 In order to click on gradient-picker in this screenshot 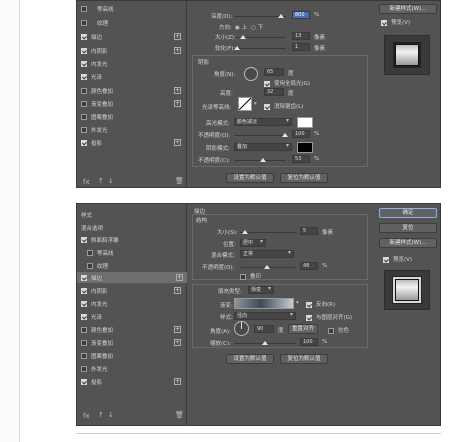, I will do `click(264, 303)`.